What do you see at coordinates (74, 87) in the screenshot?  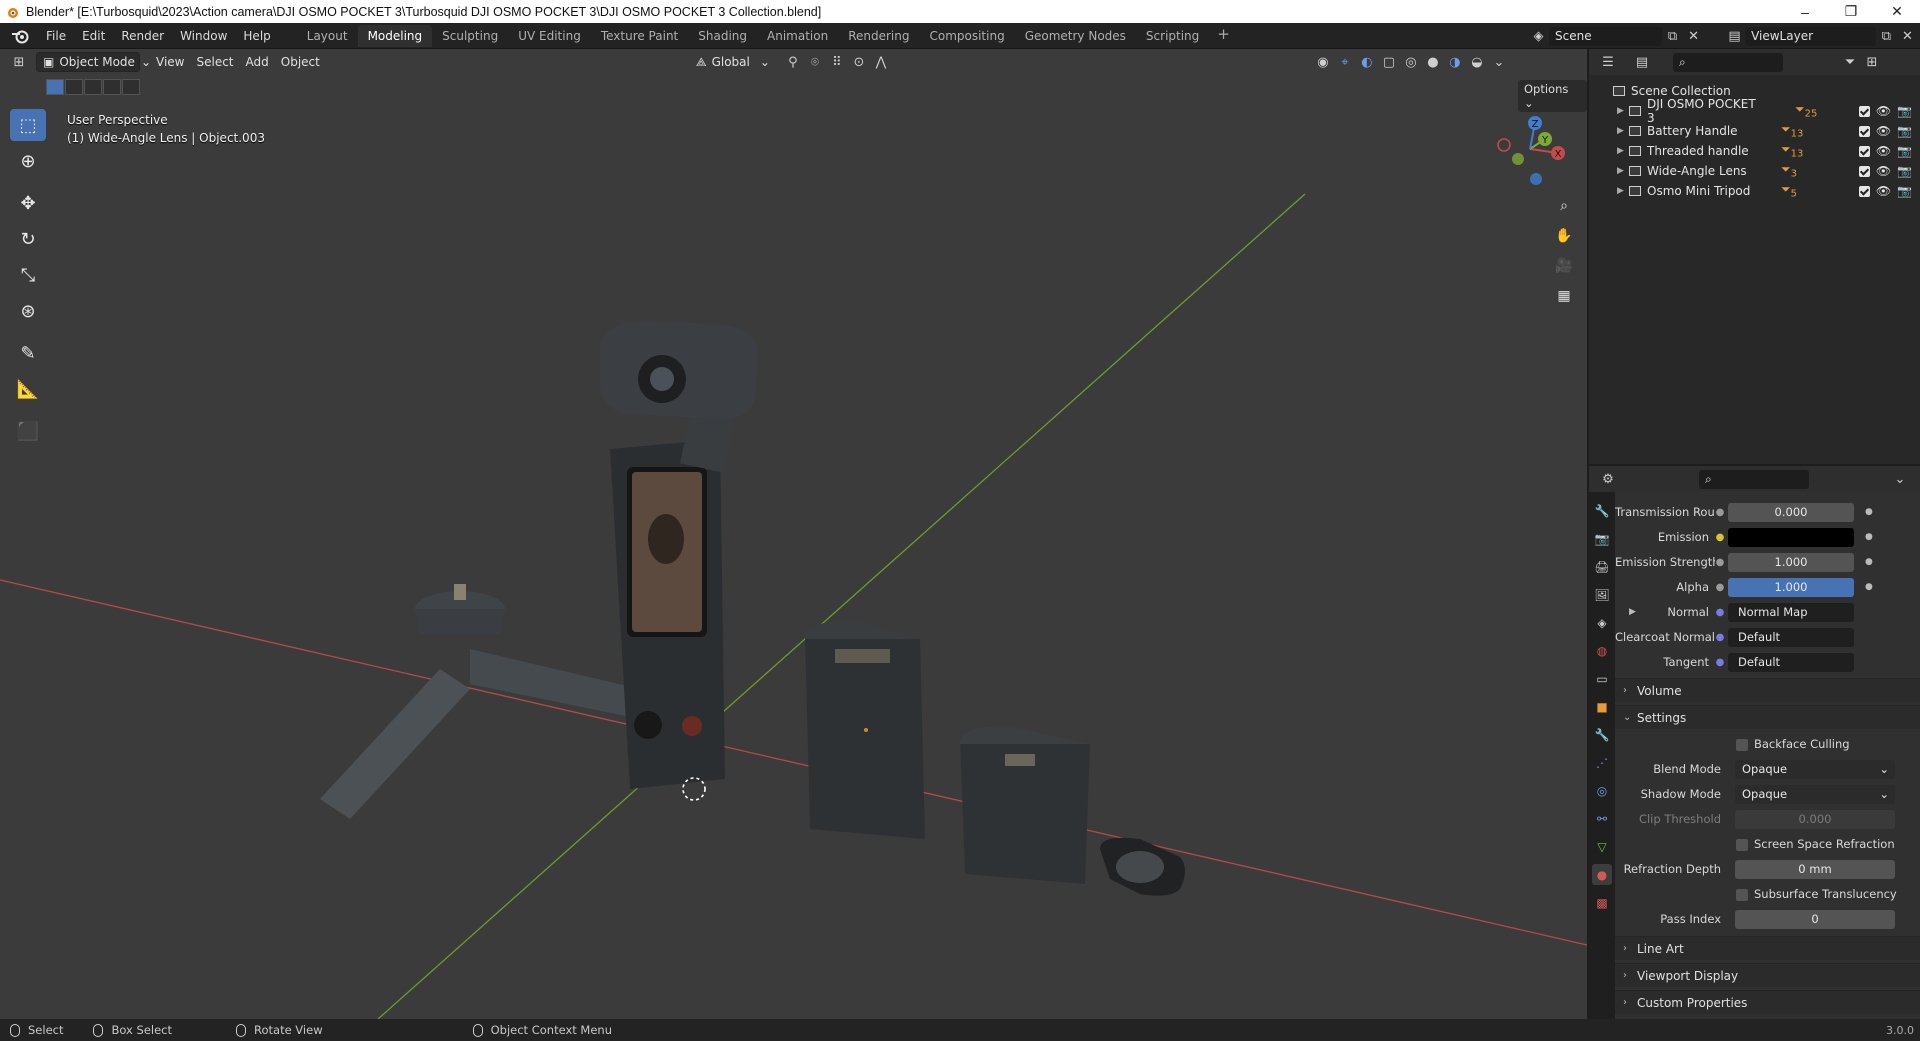 I see `select-extend-icon` at bounding box center [74, 87].